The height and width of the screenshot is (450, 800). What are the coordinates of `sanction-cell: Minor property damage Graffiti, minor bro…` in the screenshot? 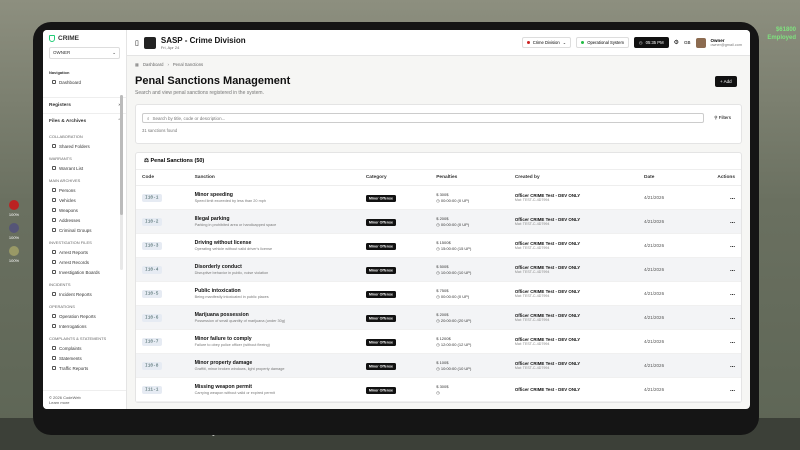 It's located at (274, 365).